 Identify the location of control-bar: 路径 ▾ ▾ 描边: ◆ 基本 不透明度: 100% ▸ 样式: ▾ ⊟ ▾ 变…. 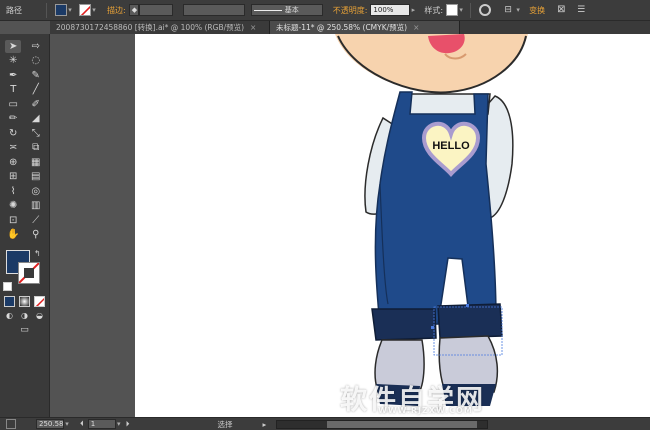
(325, 10).